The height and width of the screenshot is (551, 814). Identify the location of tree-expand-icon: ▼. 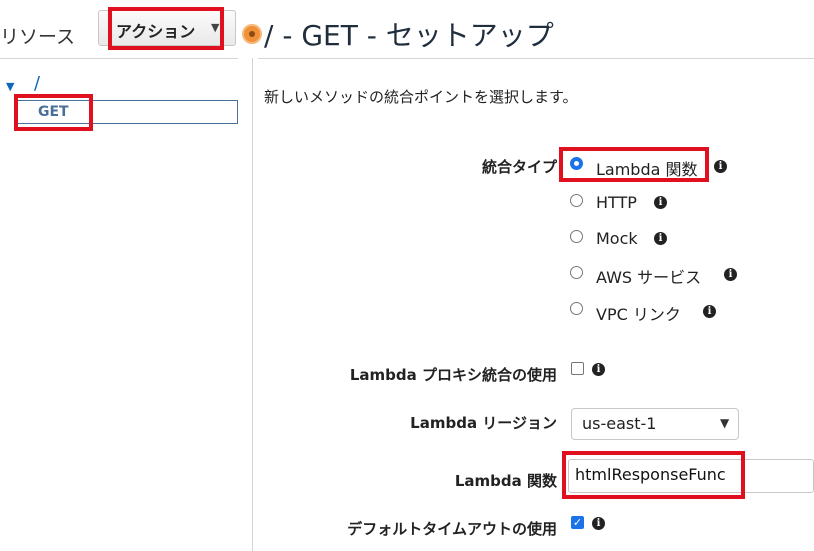
(10, 86).